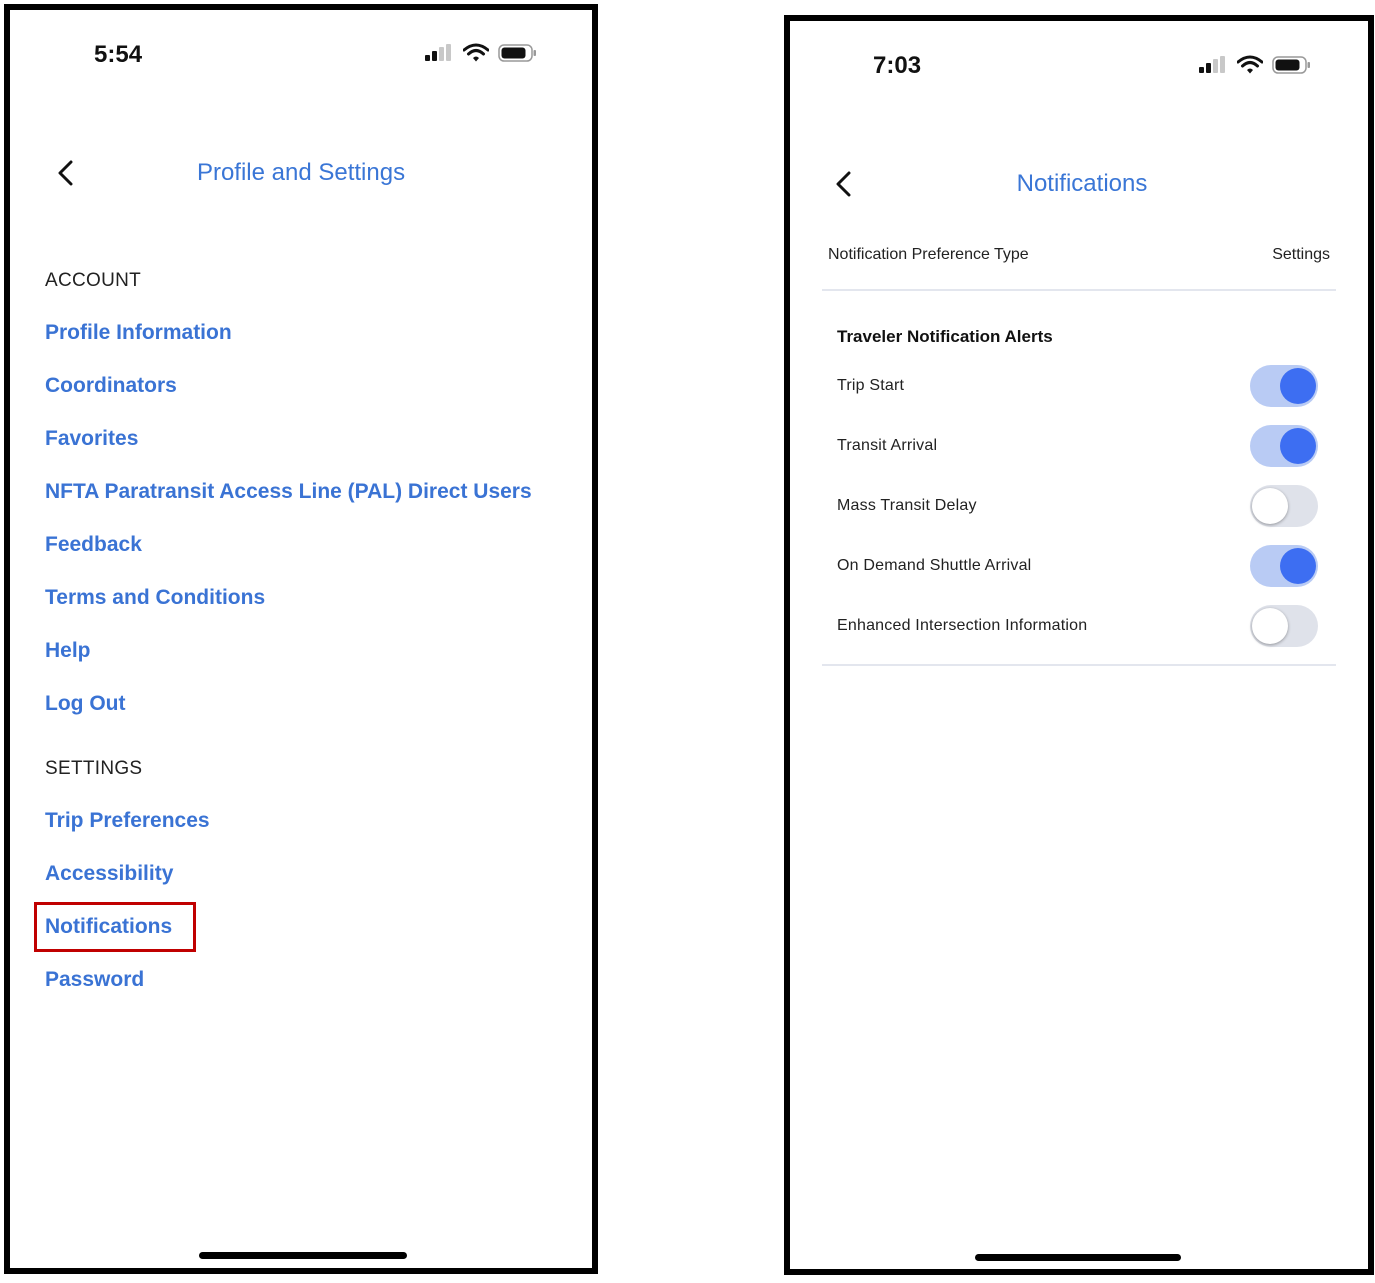 This screenshot has height=1283, width=1375. What do you see at coordinates (94, 768) in the screenshot?
I see `settings-section-header: SETTINGS` at bounding box center [94, 768].